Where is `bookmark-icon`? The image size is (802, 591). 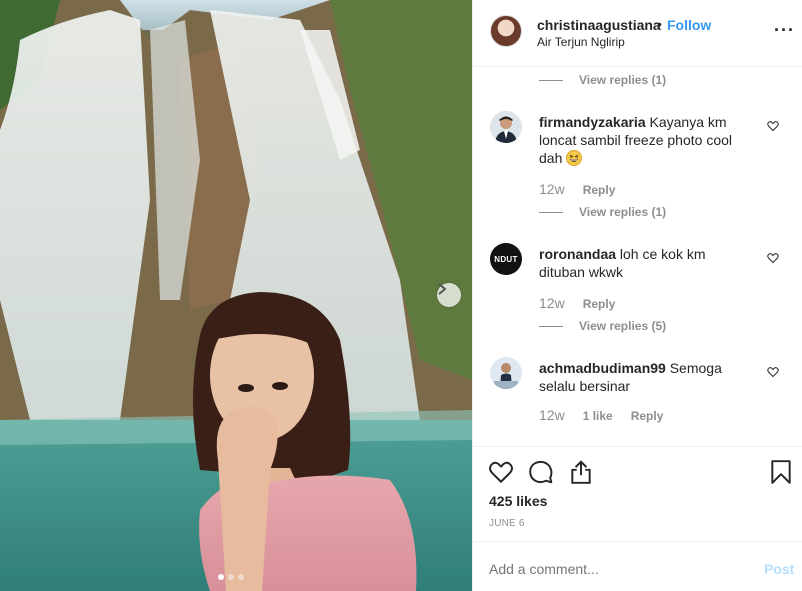
bookmark-icon is located at coordinates (781, 472).